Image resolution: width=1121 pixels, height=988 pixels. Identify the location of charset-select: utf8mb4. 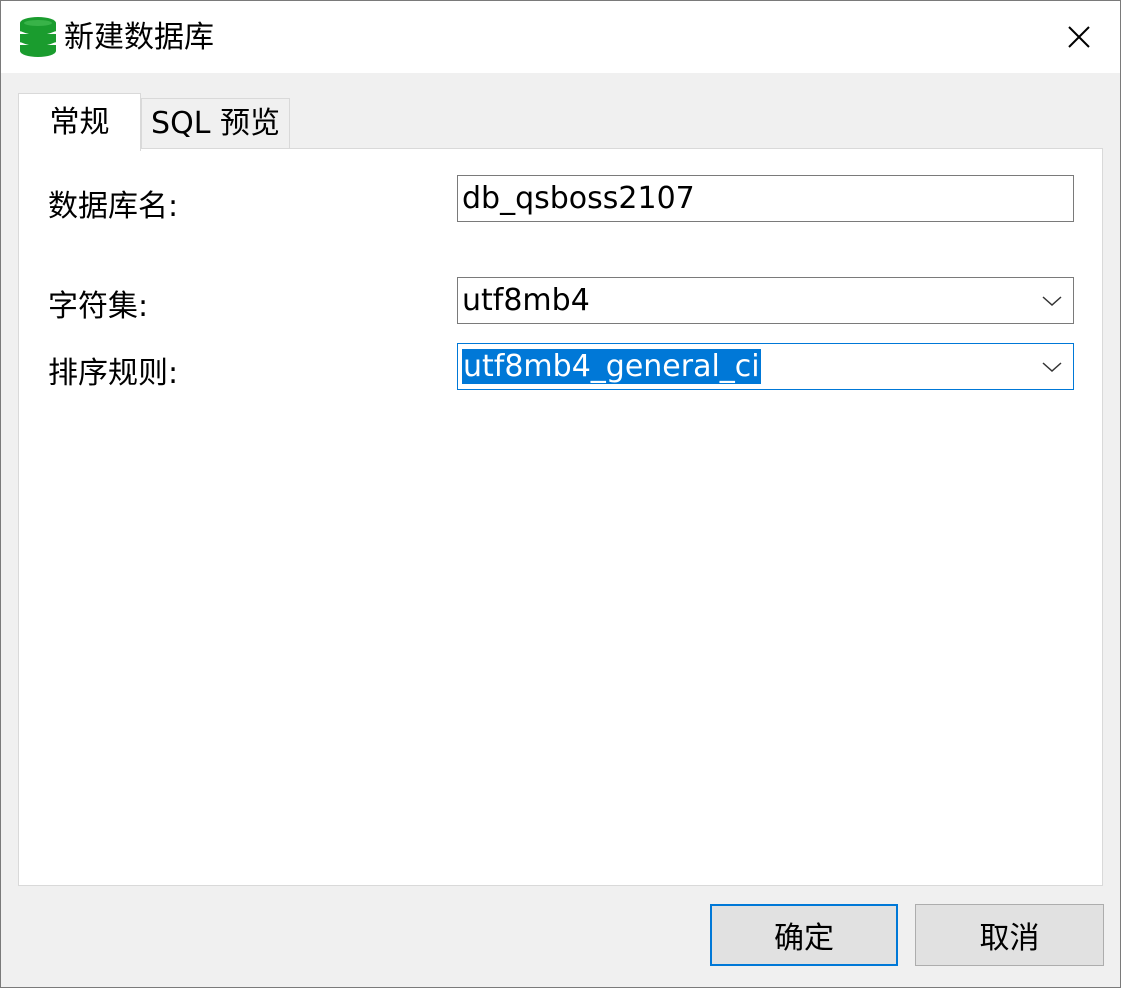
(765, 300).